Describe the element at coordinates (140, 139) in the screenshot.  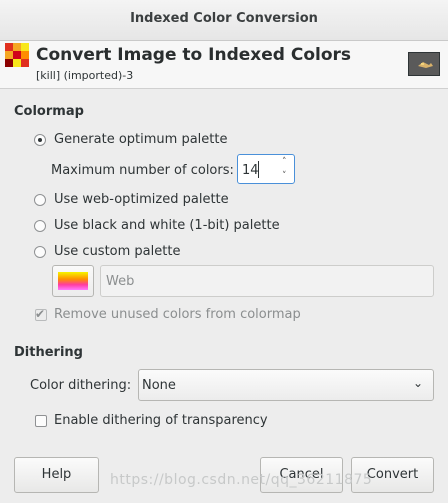
I see `generate-optimum-label: Generate optimum palette` at that location.